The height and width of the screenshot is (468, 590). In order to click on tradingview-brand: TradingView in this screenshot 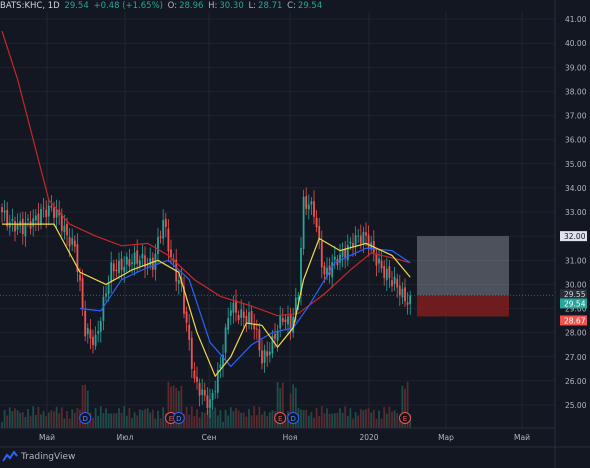, I will do `click(38, 457)`.